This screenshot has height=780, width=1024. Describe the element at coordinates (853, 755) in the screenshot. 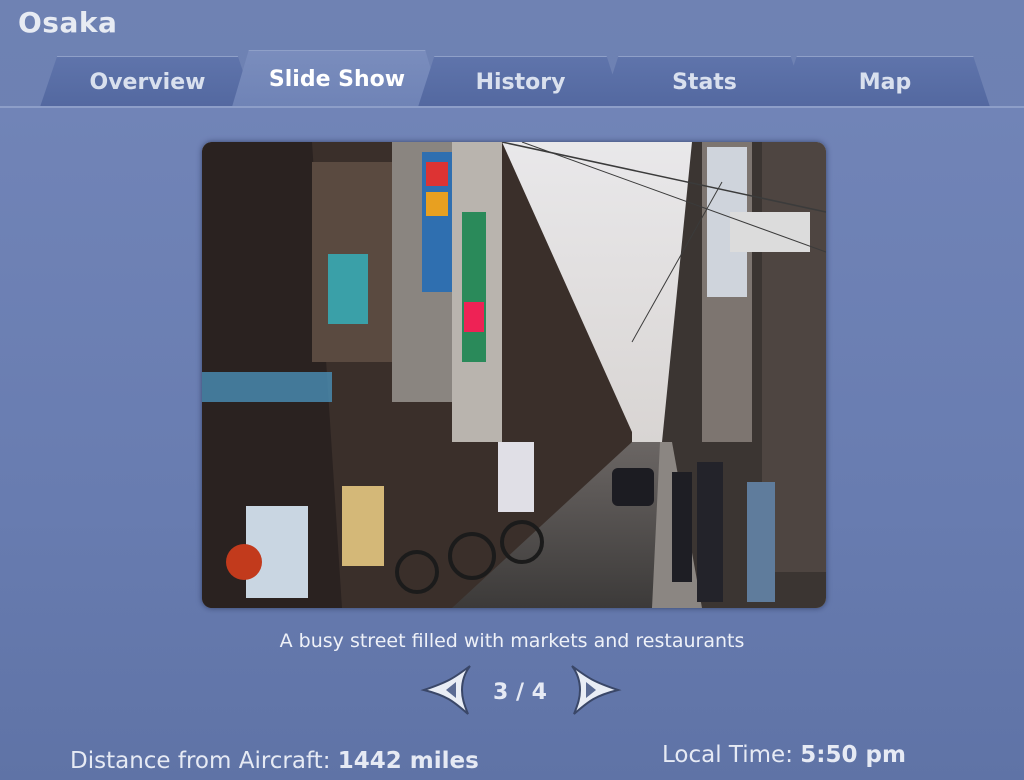

I see `local-time-value: 5:50 pm` at that location.